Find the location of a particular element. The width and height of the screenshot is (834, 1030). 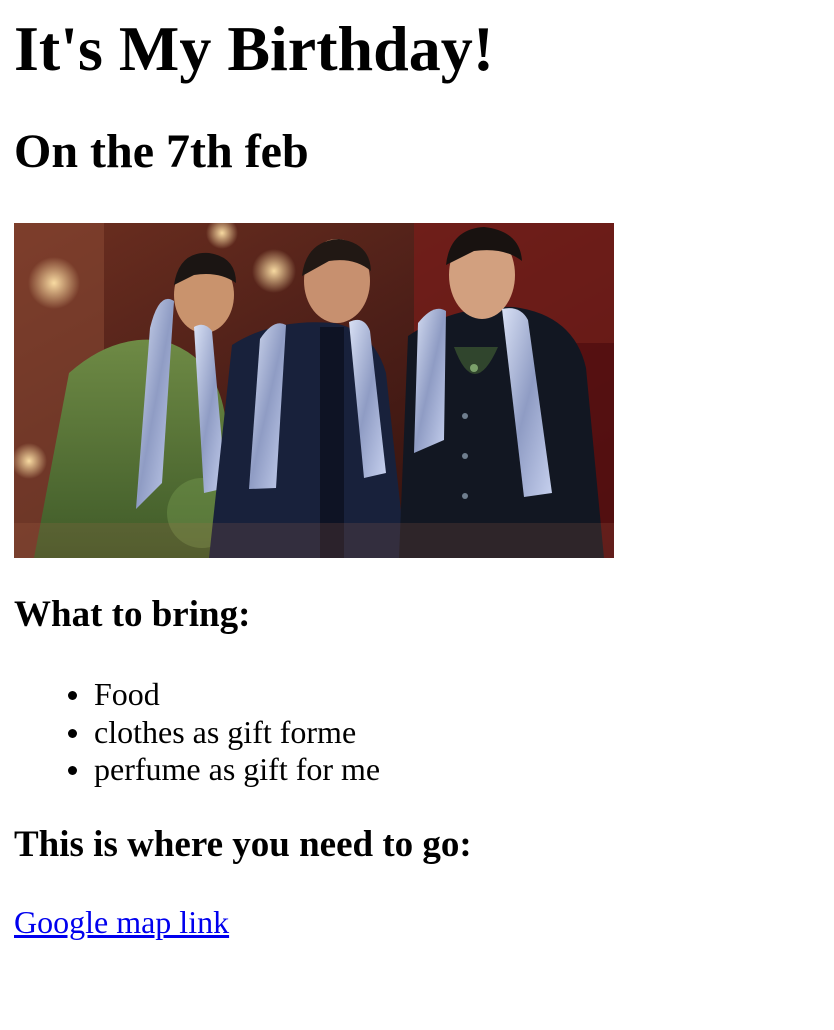

list-item: Food is located at coordinates (224, 695).